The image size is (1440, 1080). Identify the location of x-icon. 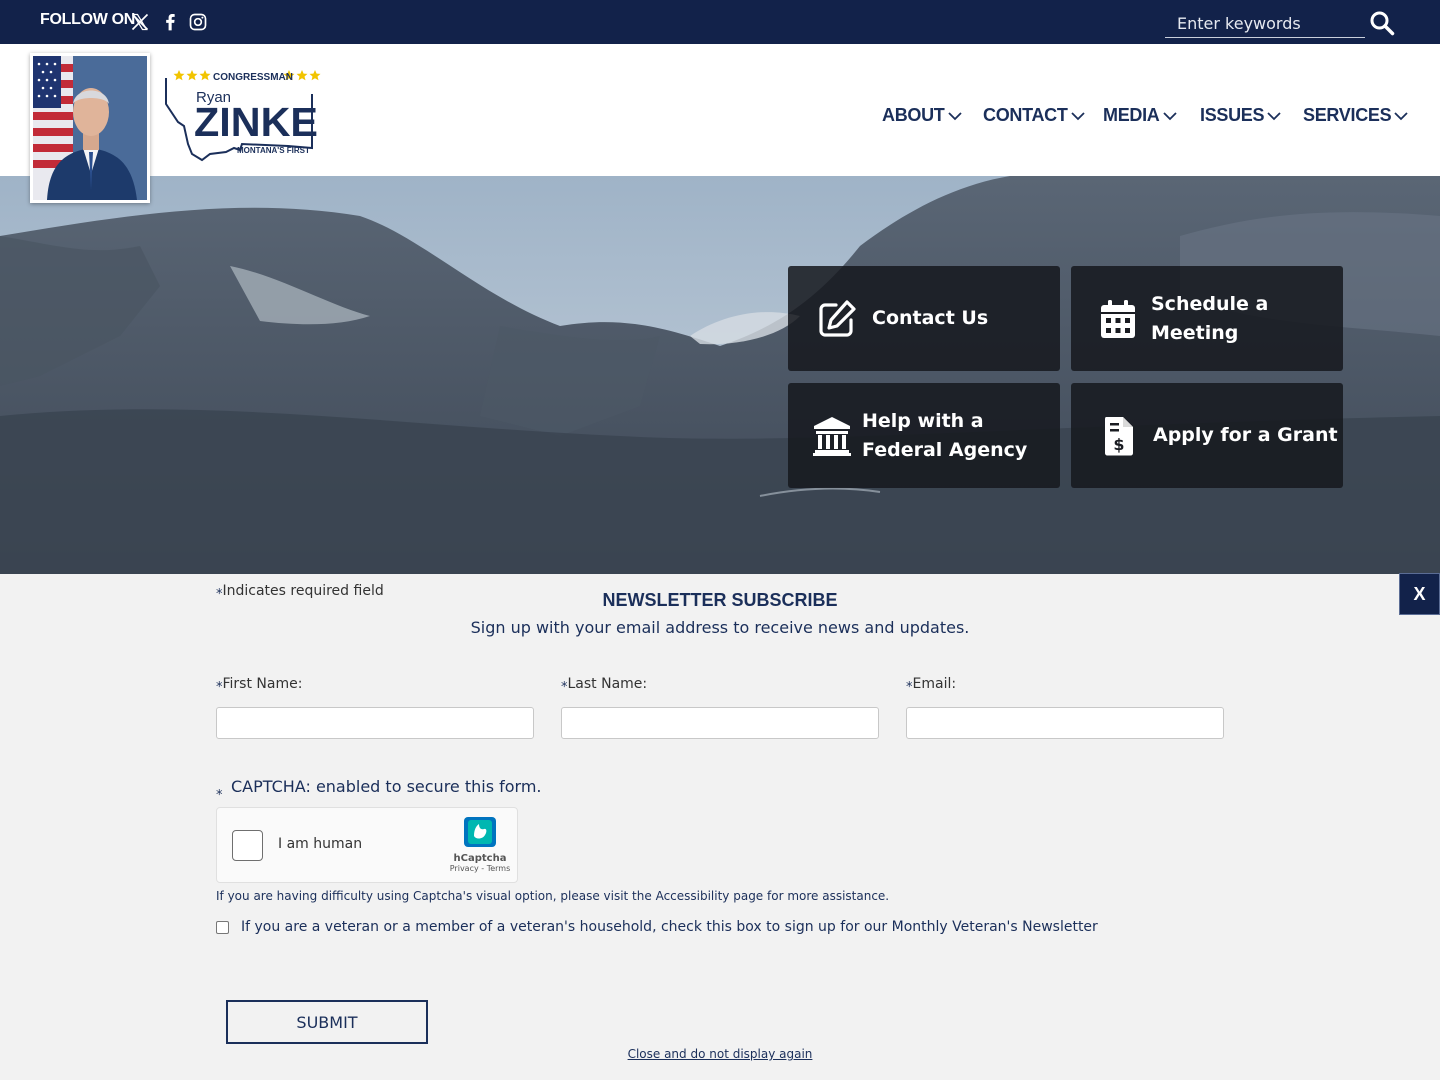
(140, 22).